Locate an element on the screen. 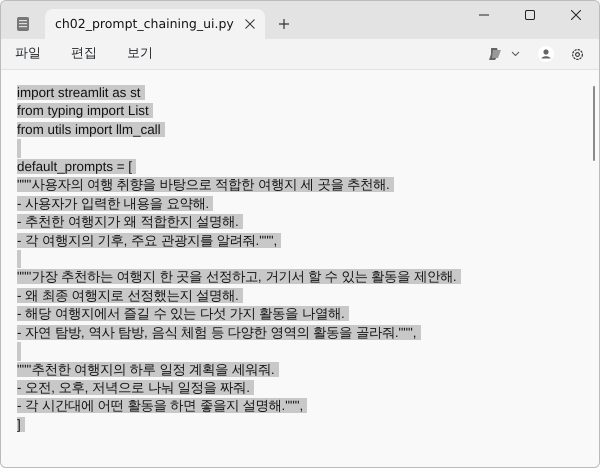 Image resolution: width=600 pixels, height=468 pixels. maximize-icon is located at coordinates (530, 15).